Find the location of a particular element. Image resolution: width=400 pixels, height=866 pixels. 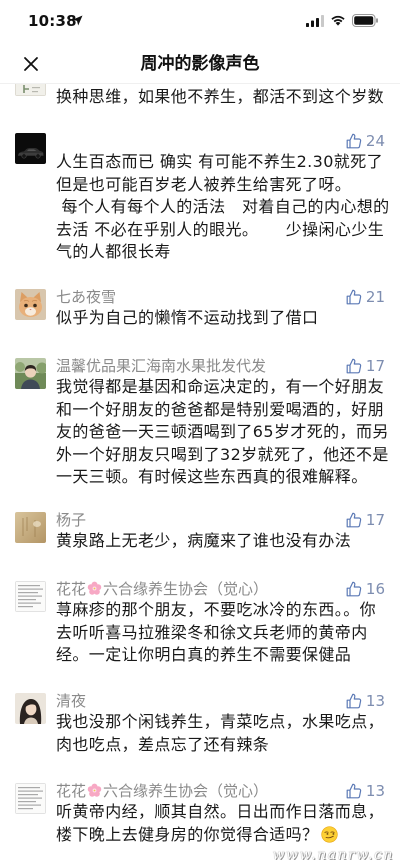

comment-text: 听黄帝内经，顺其自然。日出而作日落而息， 楼下晚上去健身房的你觉得合适吗？ is located at coordinates (224, 823).